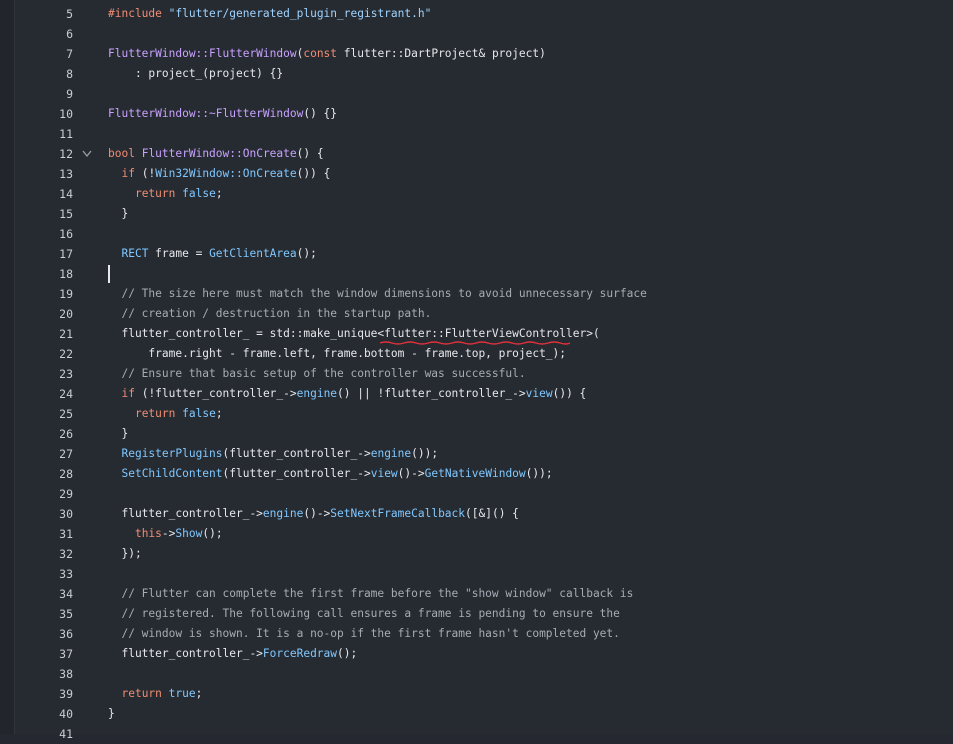 The image size is (953, 744). I want to click on line-number: 37, so click(66, 654).